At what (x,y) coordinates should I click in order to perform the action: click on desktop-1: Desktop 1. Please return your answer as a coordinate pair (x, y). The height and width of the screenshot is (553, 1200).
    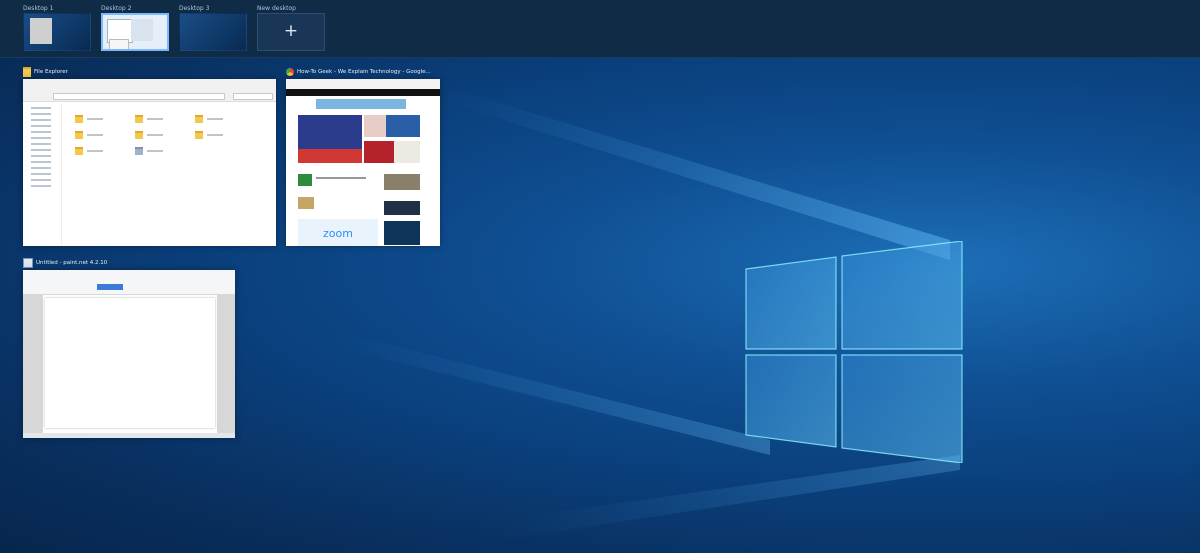
    Looking at the image, I should click on (58, 27).